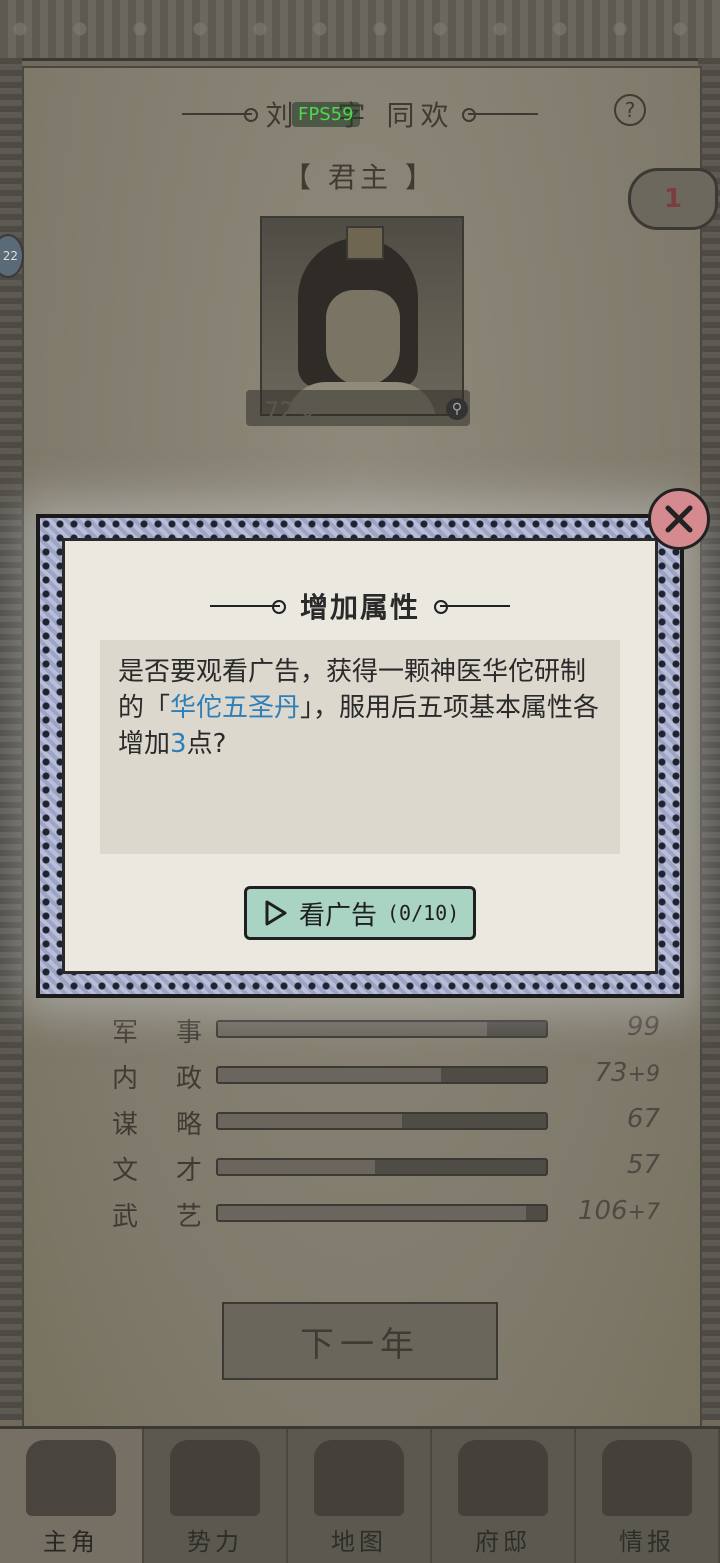 The image size is (720, 1563). Describe the element at coordinates (125, 1125) in the screenshot. I see `stat-label-a: 谋` at that location.